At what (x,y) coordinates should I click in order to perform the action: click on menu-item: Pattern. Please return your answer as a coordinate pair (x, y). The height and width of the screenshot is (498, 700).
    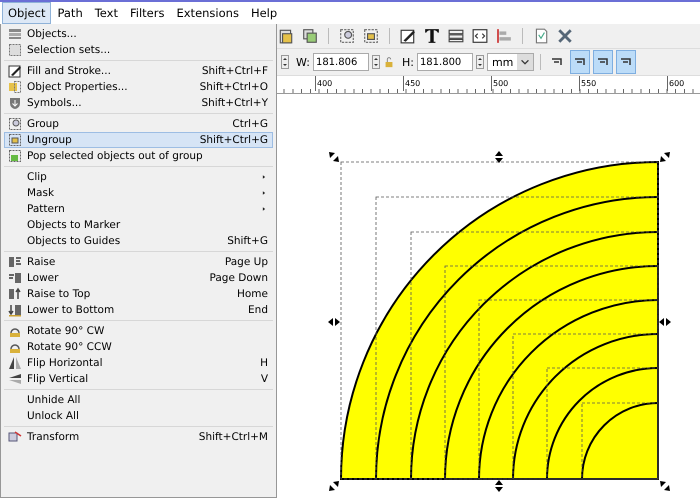
    Looking at the image, I should click on (138, 209).